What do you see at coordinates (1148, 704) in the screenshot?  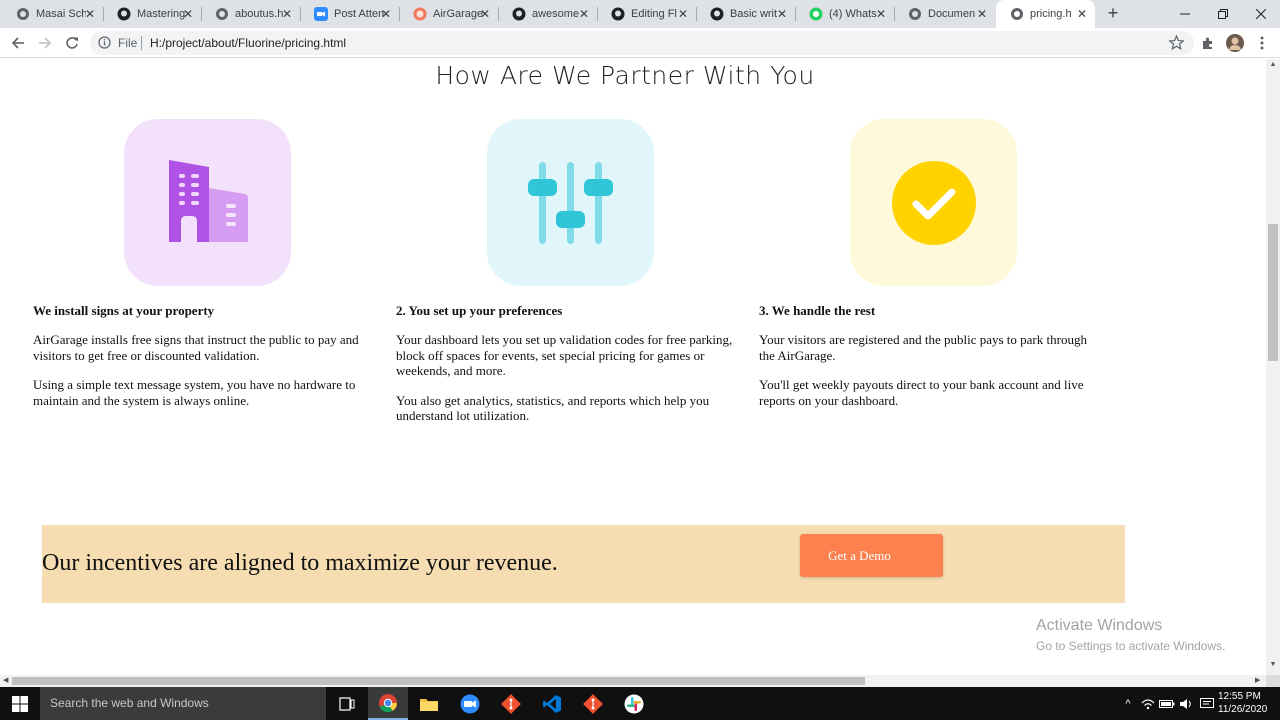 I see `wifi-icon` at bounding box center [1148, 704].